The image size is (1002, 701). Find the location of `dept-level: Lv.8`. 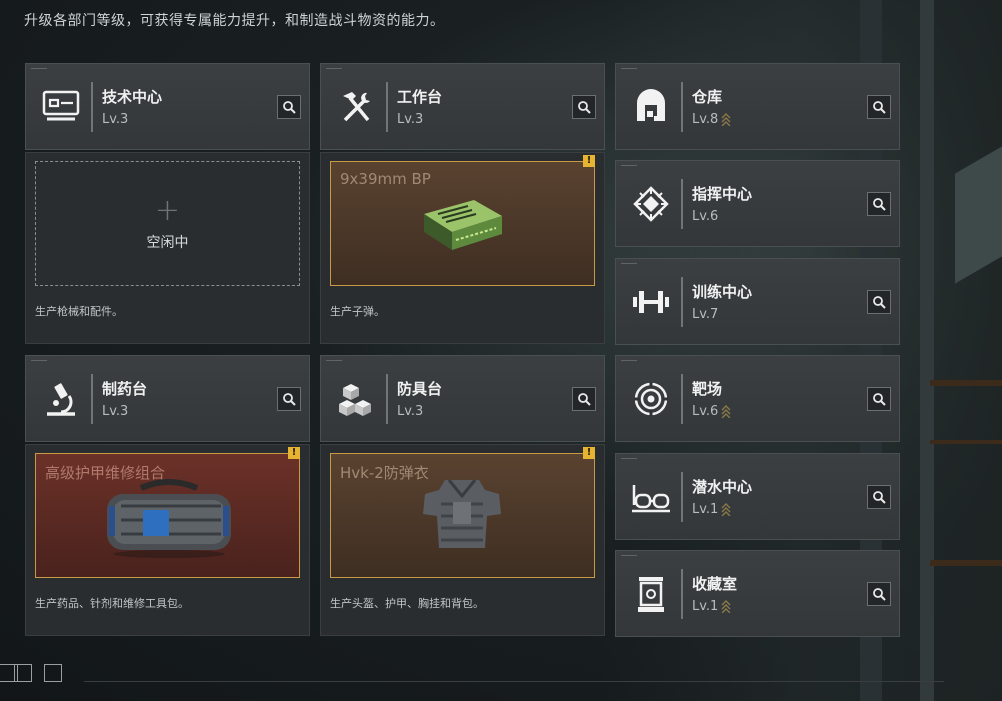

dept-level: Lv.8 is located at coordinates (711, 119).